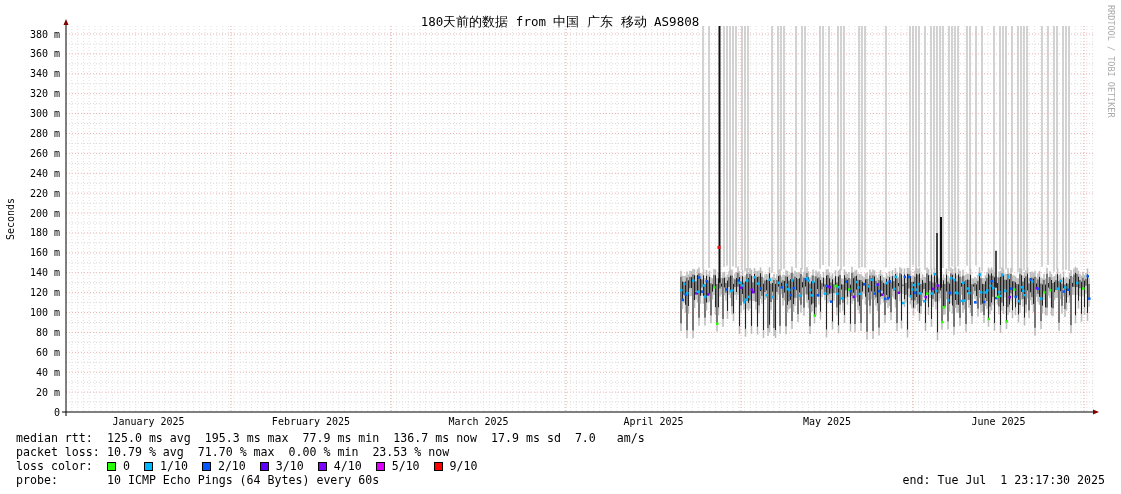 Image resolution: width=1121 pixels, height=494 pixels. Describe the element at coordinates (405, 466) in the screenshot. I see `legend-item-label: 5/10` at that location.